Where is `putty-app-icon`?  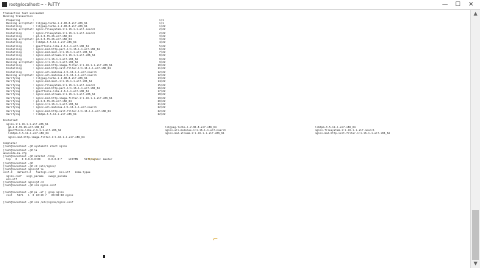
putty-app-icon is located at coordinates (4, 4).